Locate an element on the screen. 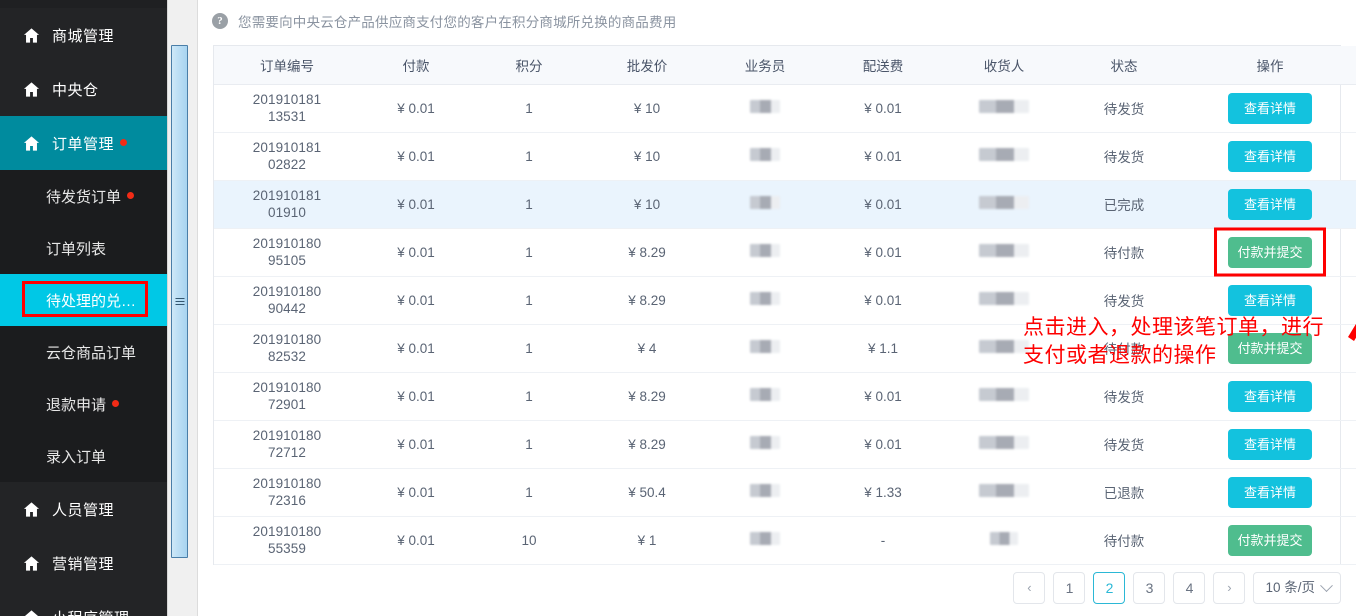 This screenshot has height=616, width=1356. cell-delivery-fee: ¥ 1.33 is located at coordinates (883, 492).